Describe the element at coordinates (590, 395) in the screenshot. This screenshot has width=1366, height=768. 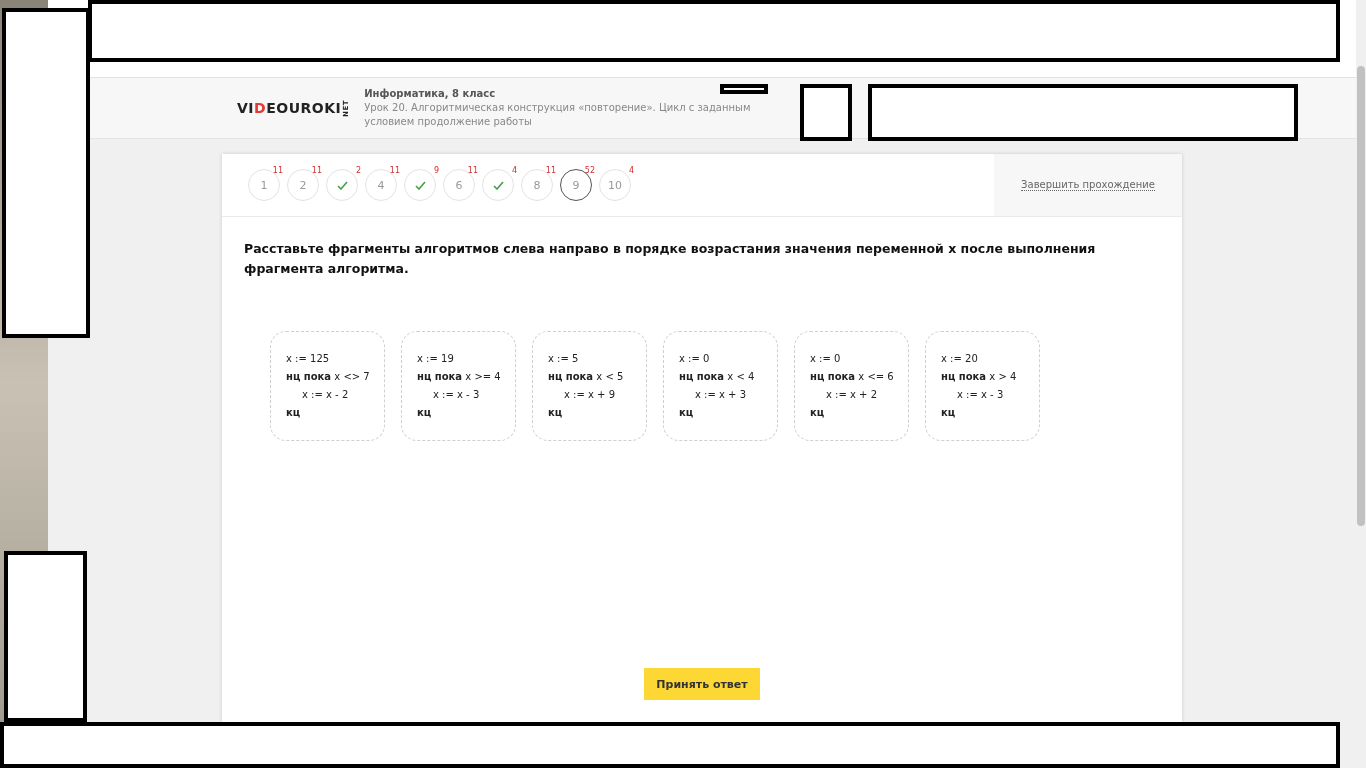
I see `code-line: x := x + 9` at that location.